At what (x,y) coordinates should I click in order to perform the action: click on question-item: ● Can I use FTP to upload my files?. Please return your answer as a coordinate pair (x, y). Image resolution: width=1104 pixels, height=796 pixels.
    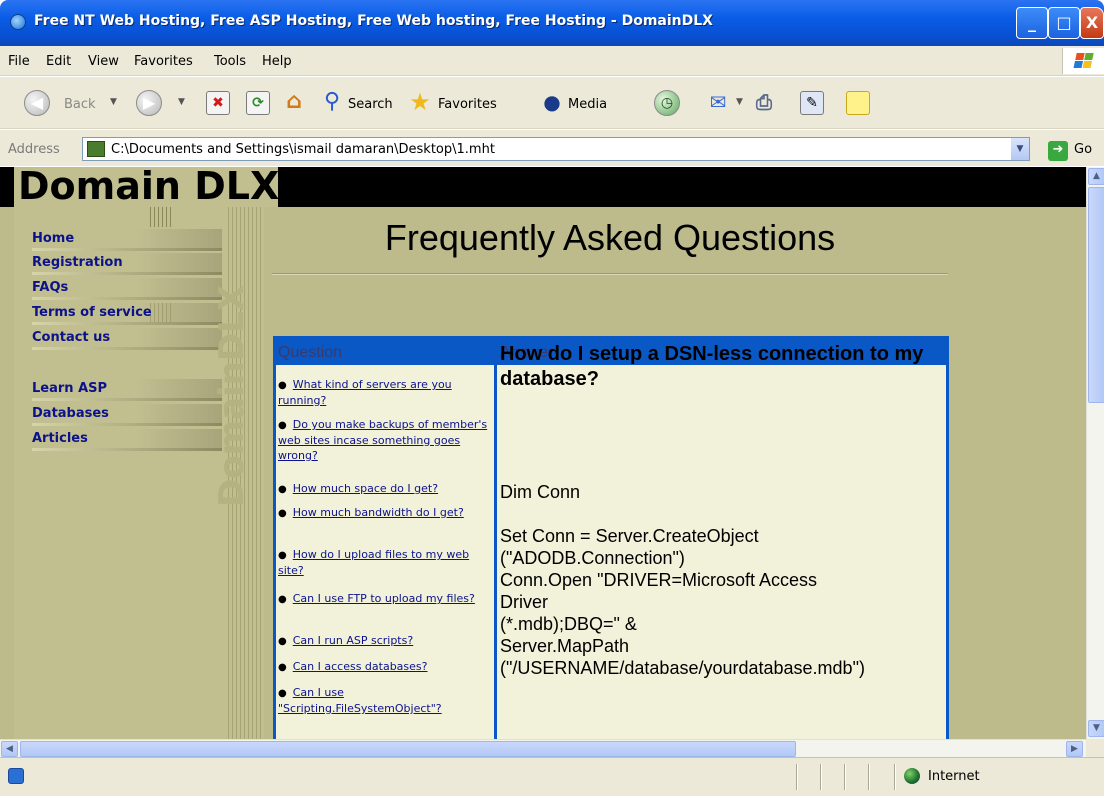
    Looking at the image, I should click on (384, 599).